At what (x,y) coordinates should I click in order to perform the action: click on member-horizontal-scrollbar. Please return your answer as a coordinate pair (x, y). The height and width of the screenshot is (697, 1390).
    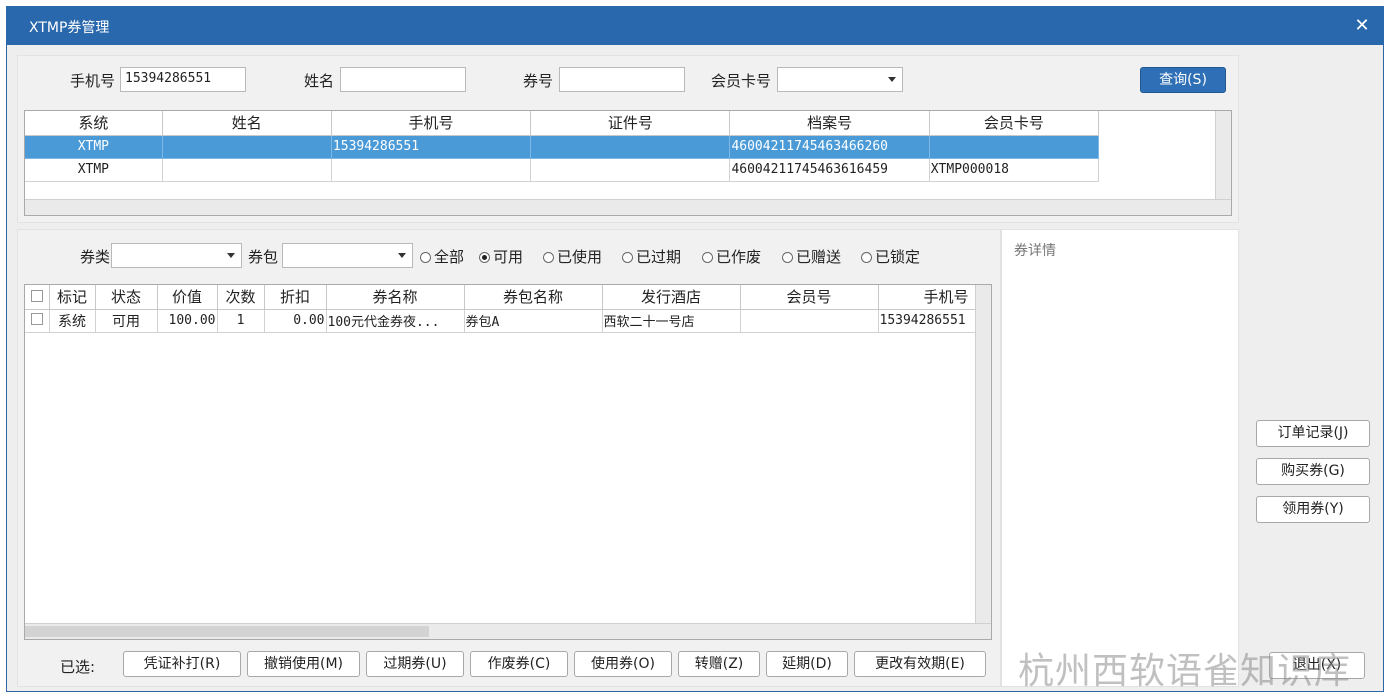
    Looking at the image, I should click on (628, 207).